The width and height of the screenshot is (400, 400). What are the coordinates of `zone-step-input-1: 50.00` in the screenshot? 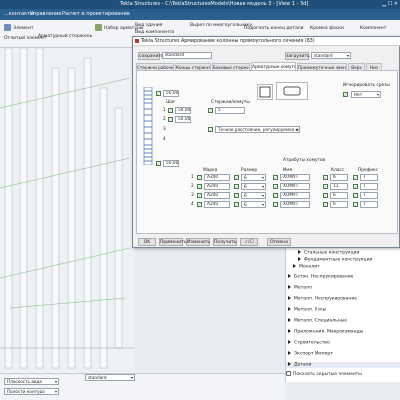 It's located at (183, 110).